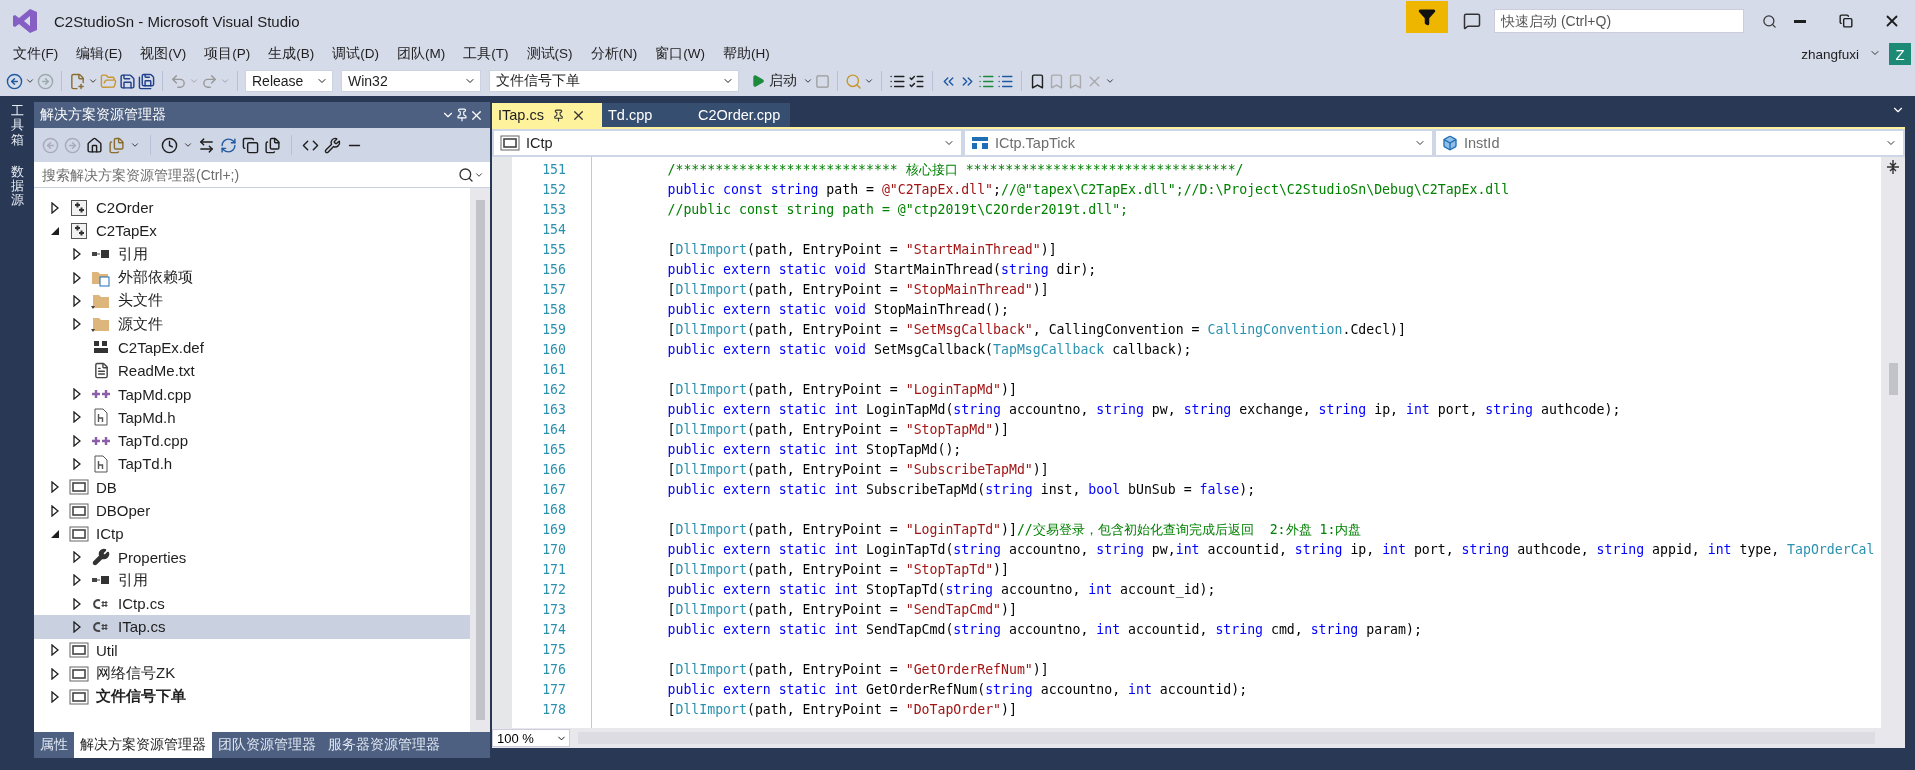 The width and height of the screenshot is (1915, 770). What do you see at coordinates (289, 81) in the screenshot?
I see `configuration-dropdown: Release` at bounding box center [289, 81].